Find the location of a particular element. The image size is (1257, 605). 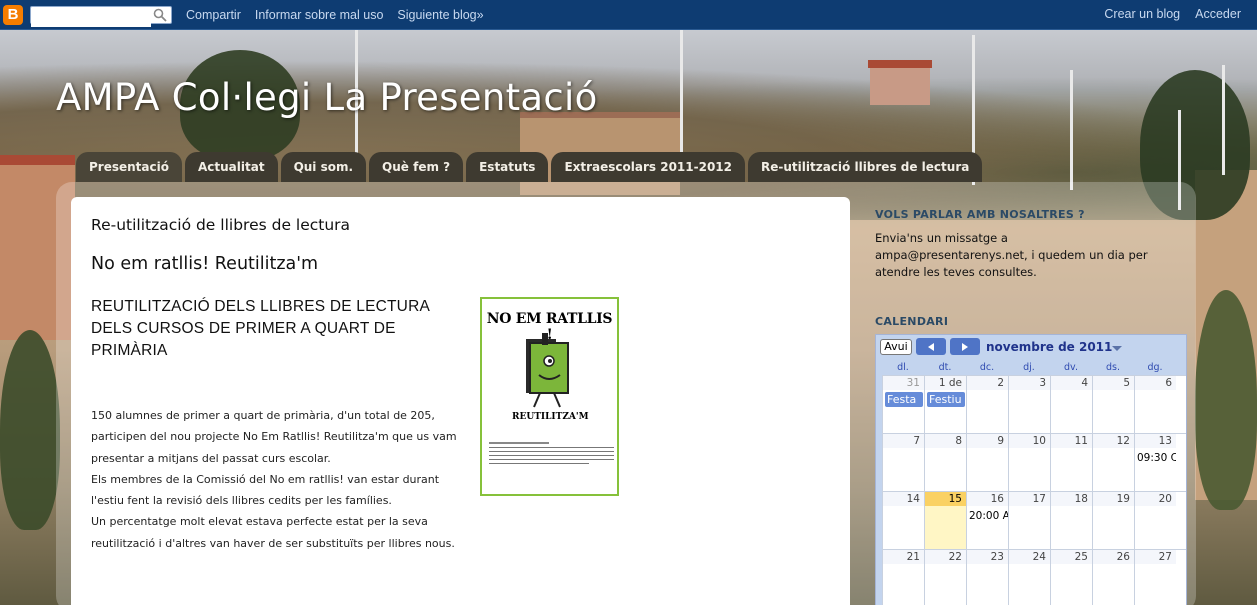

calendar-day-number: 12 is located at coordinates (1113, 441).